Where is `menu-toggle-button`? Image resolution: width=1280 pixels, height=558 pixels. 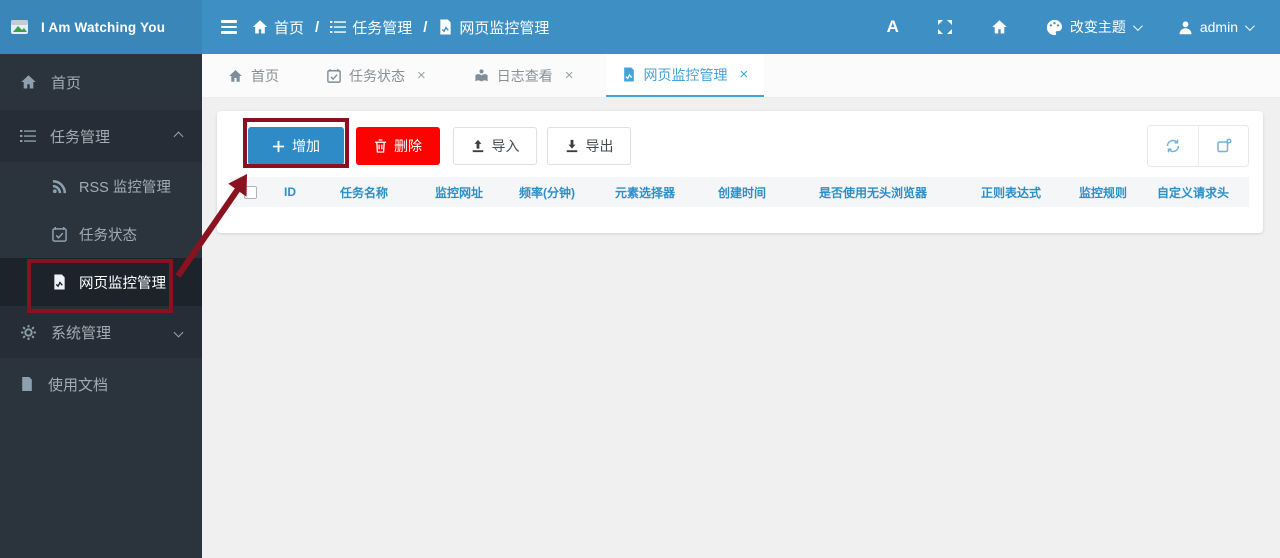 menu-toggle-button is located at coordinates (229, 27).